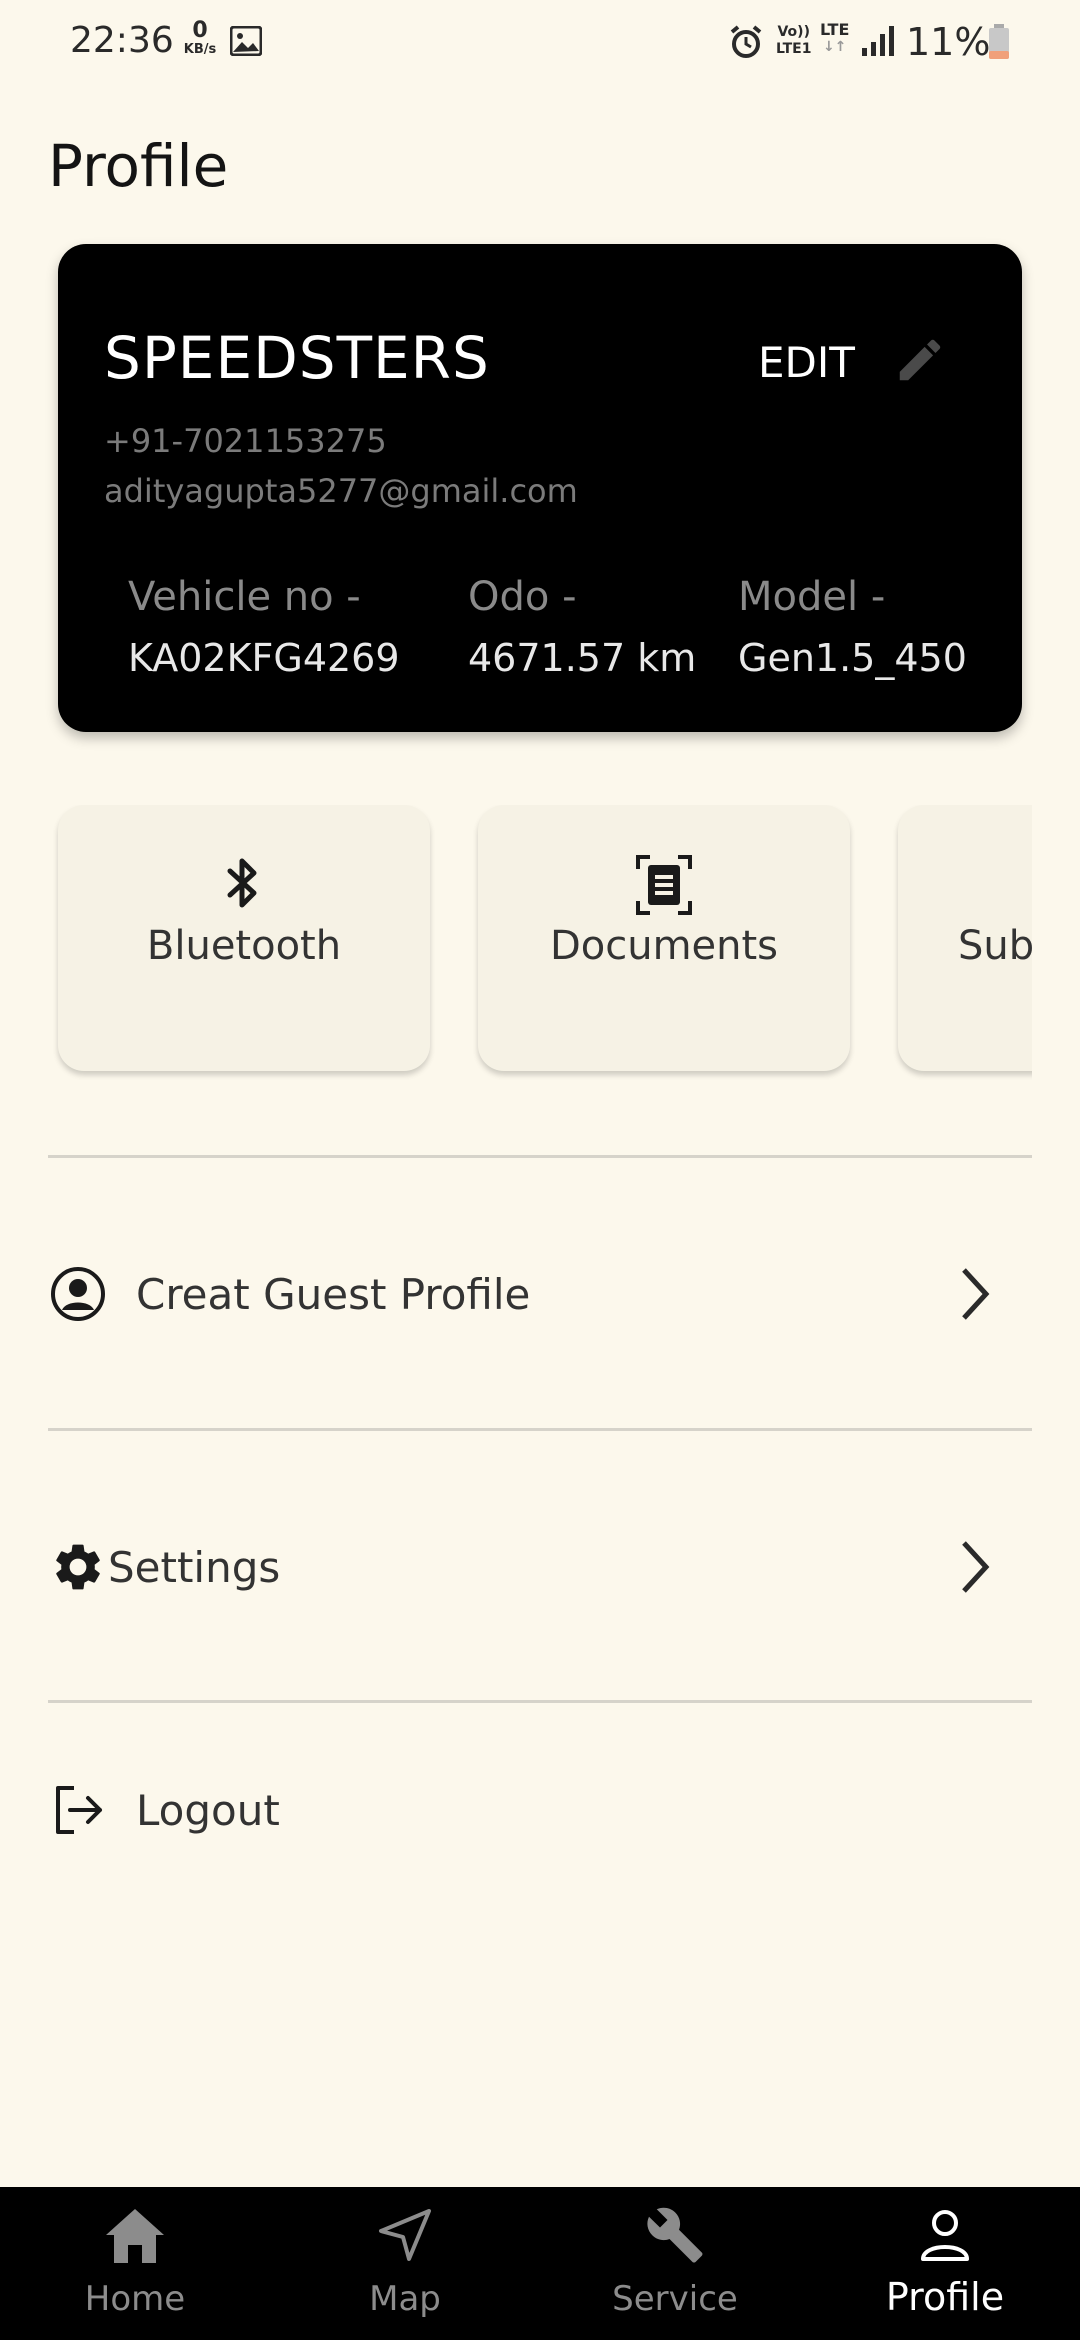 The image size is (1080, 2340). I want to click on volte-indicator: Vo)) LTE1, so click(793, 41).